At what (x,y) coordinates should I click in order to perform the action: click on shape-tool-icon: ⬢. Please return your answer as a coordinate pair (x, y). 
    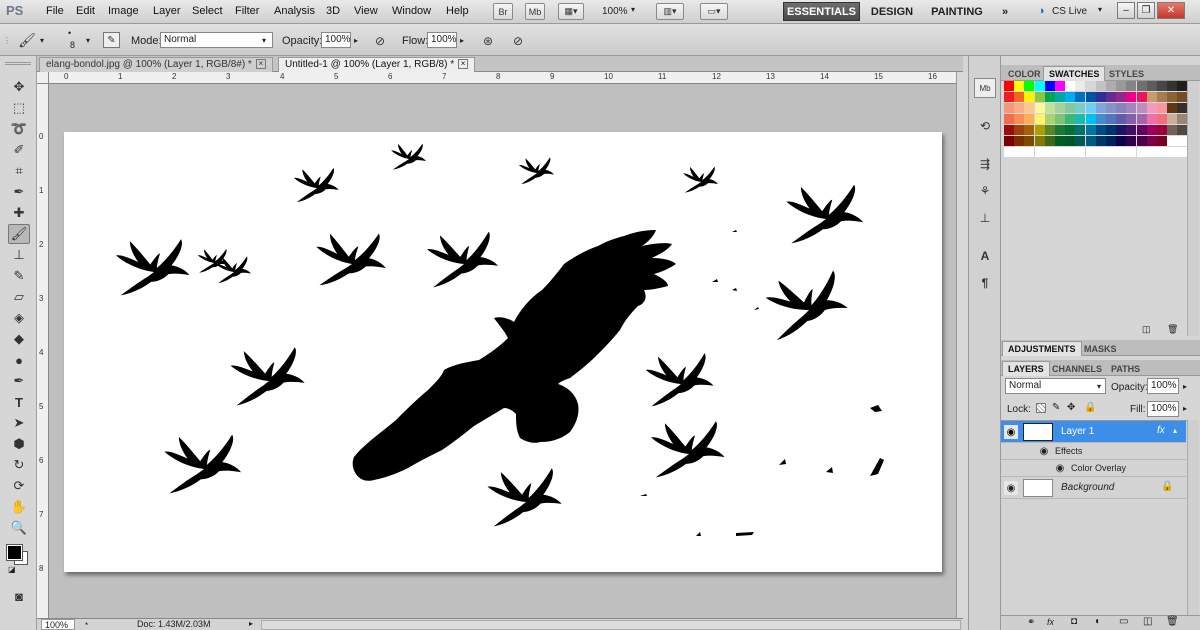
    Looking at the image, I should click on (19, 444).